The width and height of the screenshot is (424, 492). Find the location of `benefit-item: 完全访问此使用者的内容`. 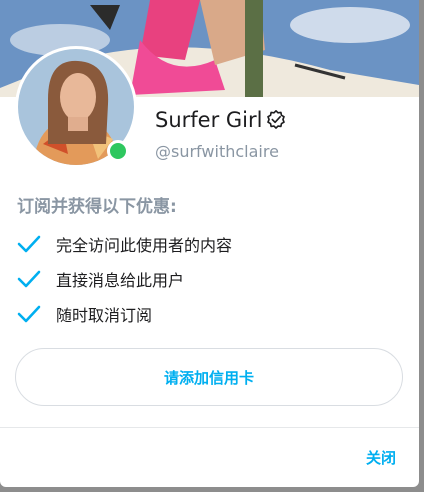

benefit-item: 完全访问此使用者的内容 is located at coordinates (124, 244).